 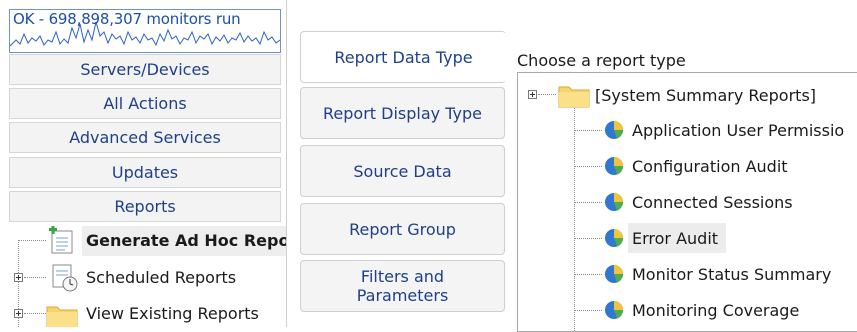 I want to click on tab-label: Report Group, so click(x=402, y=229).